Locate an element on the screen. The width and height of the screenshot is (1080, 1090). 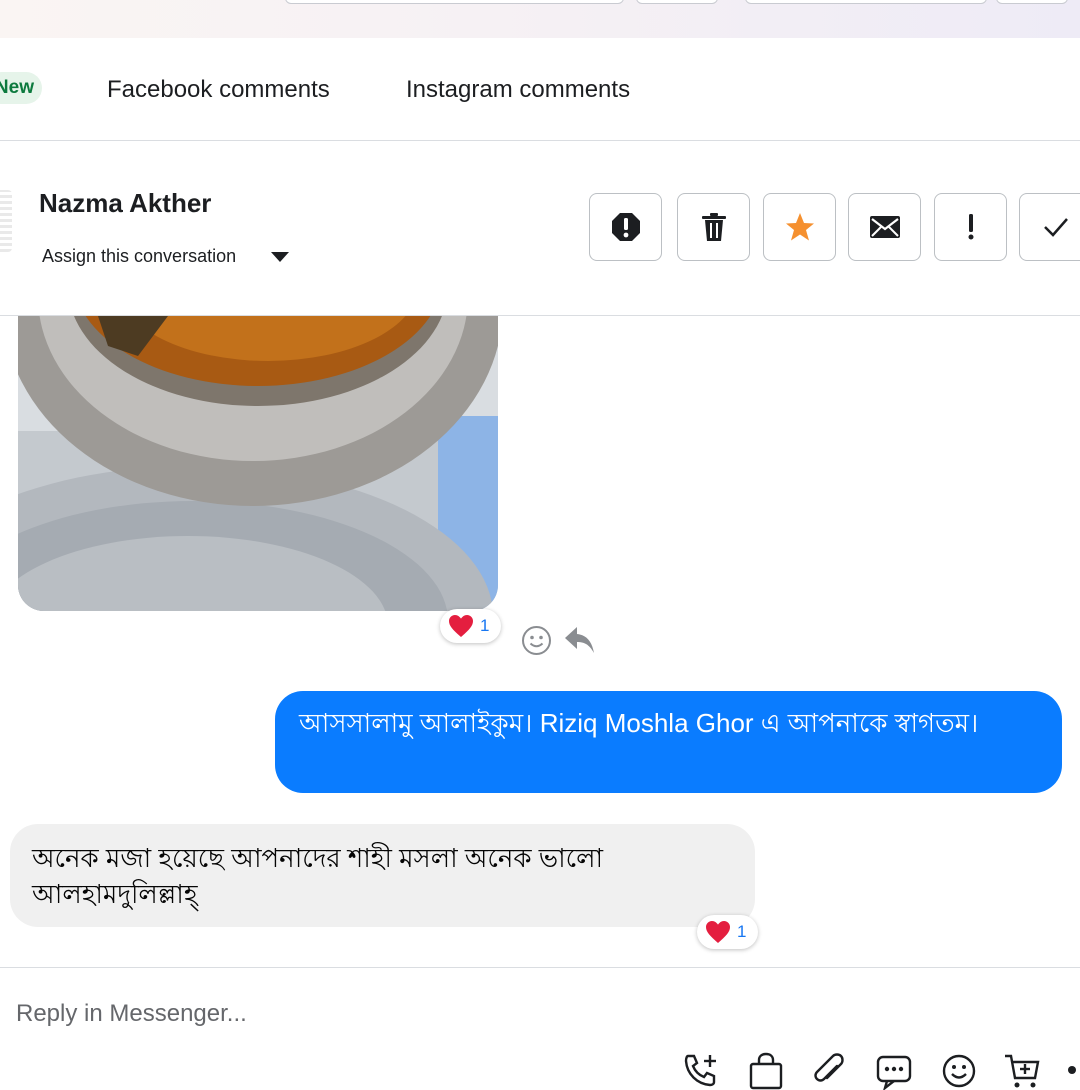
food-photo is located at coordinates (258, 463).